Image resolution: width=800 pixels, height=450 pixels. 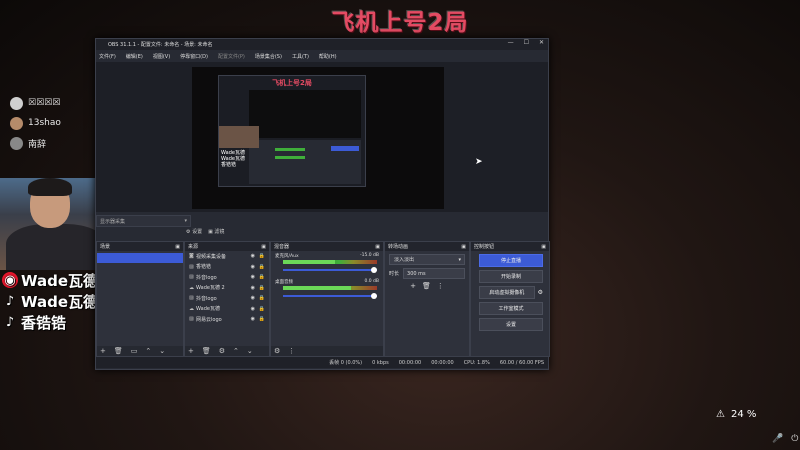 I want to click on tab-settings: ⚙ 设置, so click(x=194, y=231).